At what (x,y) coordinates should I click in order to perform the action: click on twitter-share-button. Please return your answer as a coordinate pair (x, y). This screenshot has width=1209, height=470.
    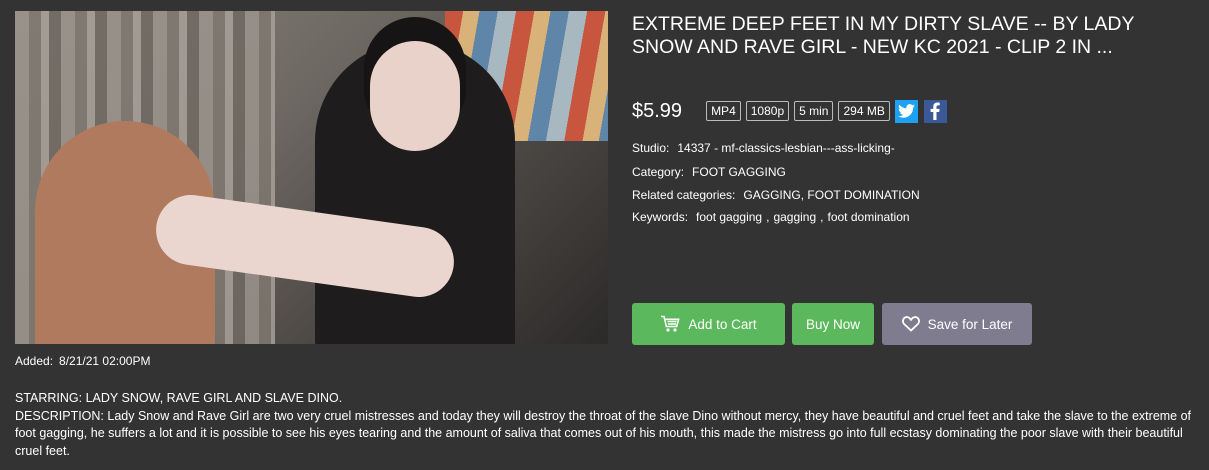
    Looking at the image, I should click on (906, 111).